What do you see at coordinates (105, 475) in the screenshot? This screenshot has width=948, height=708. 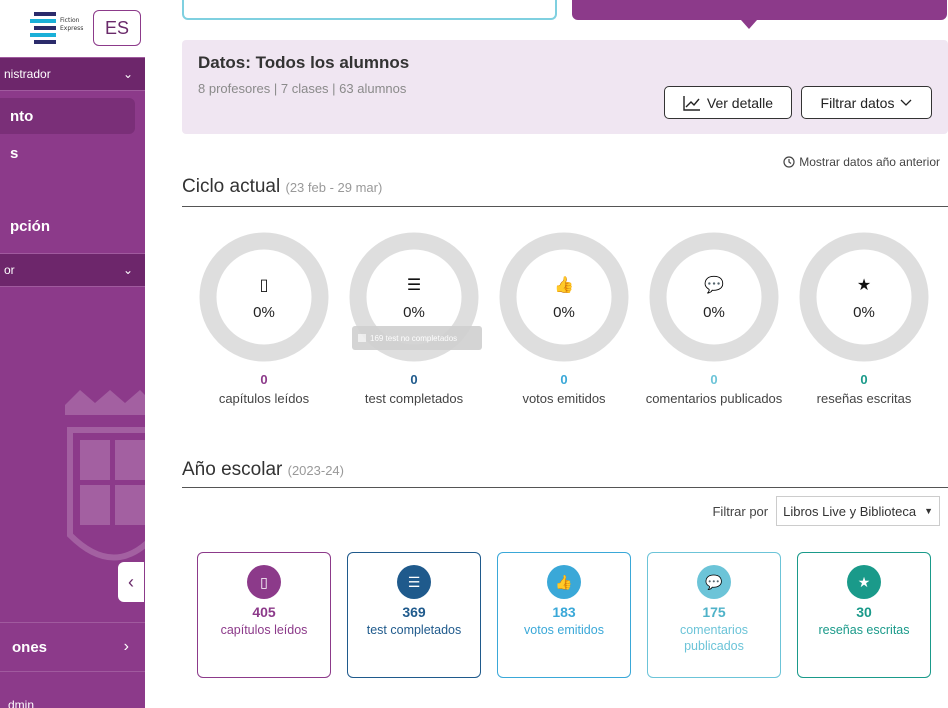 I see `coat-of-arms-watermark` at bounding box center [105, 475].